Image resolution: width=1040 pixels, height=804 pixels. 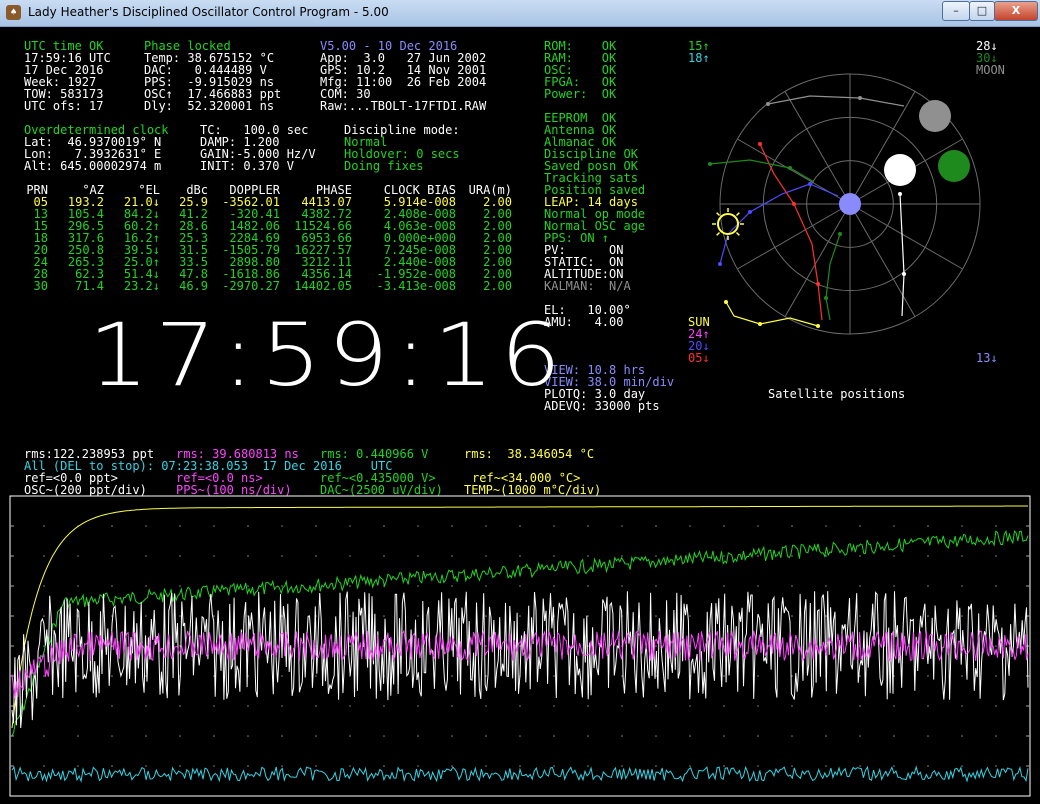 What do you see at coordinates (990, 70) in the screenshot?
I see `sky-moon: MOON` at bounding box center [990, 70].